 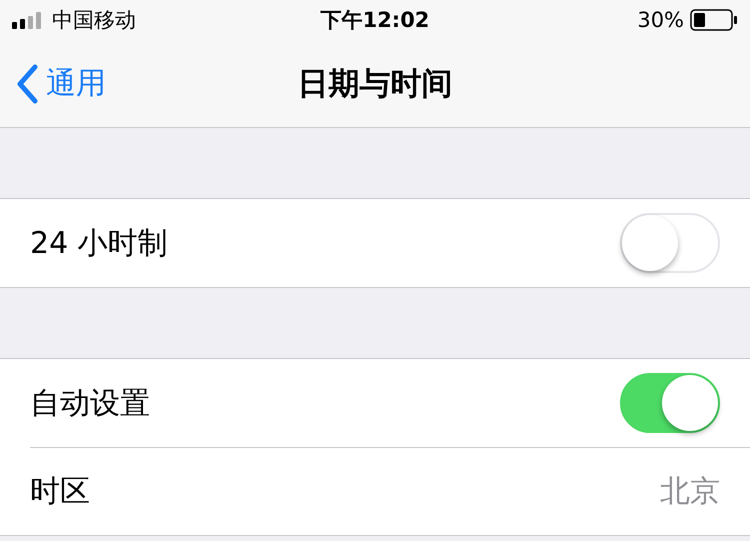 I want to click on back-button: 通用, so click(x=61, y=83).